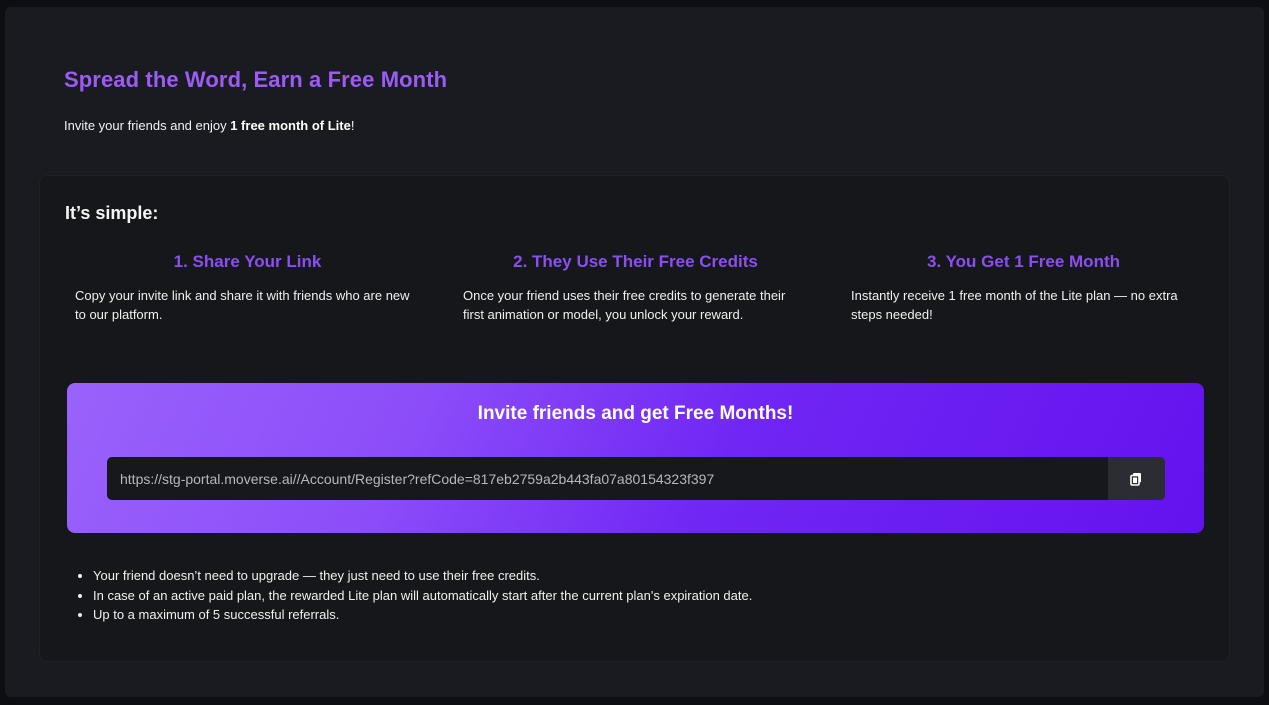 The width and height of the screenshot is (1269, 705). I want to click on page-title: Spread the Word, Earn a Free Month, so click(256, 79).